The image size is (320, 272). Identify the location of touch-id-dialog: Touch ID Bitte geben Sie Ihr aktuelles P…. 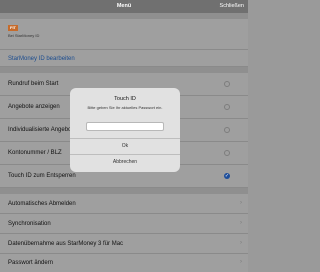
(125, 130).